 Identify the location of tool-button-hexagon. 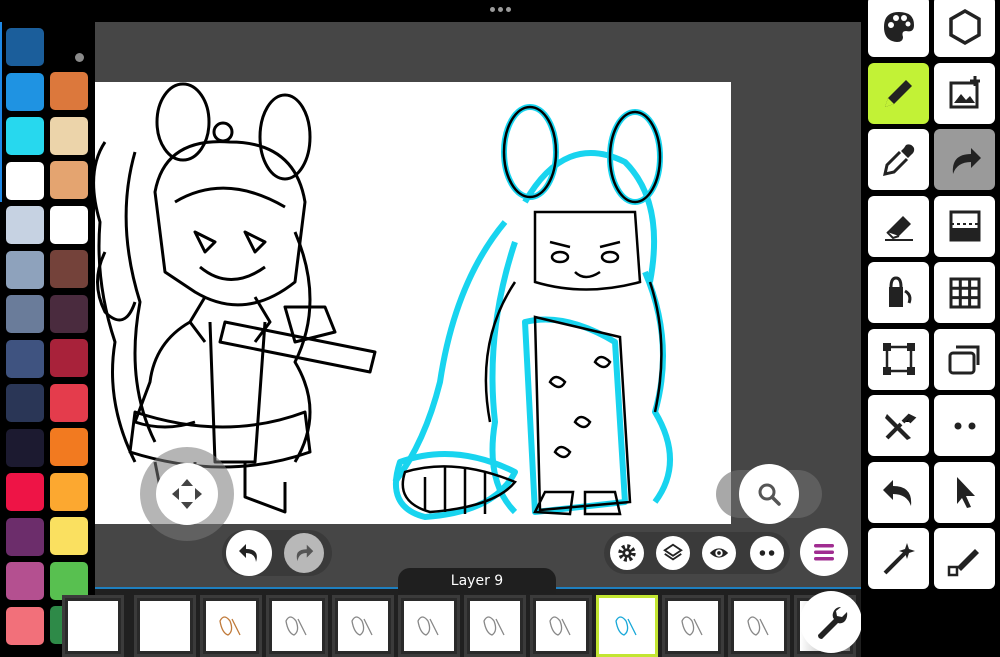
(964, 28).